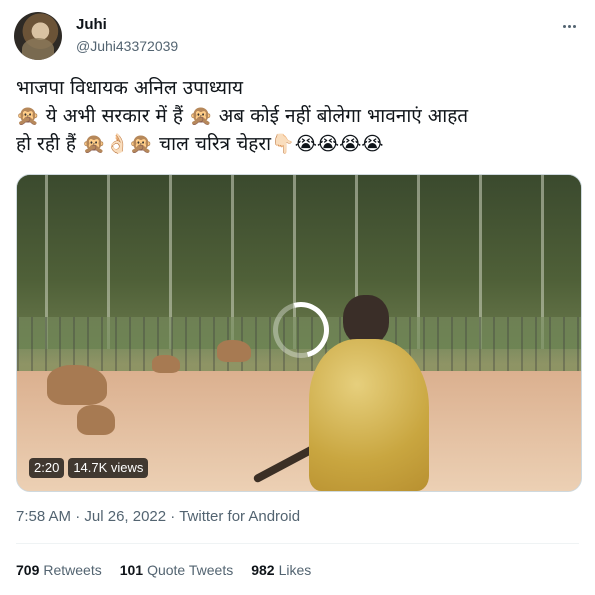  I want to click on retweets-label: Retweets, so click(72, 570).